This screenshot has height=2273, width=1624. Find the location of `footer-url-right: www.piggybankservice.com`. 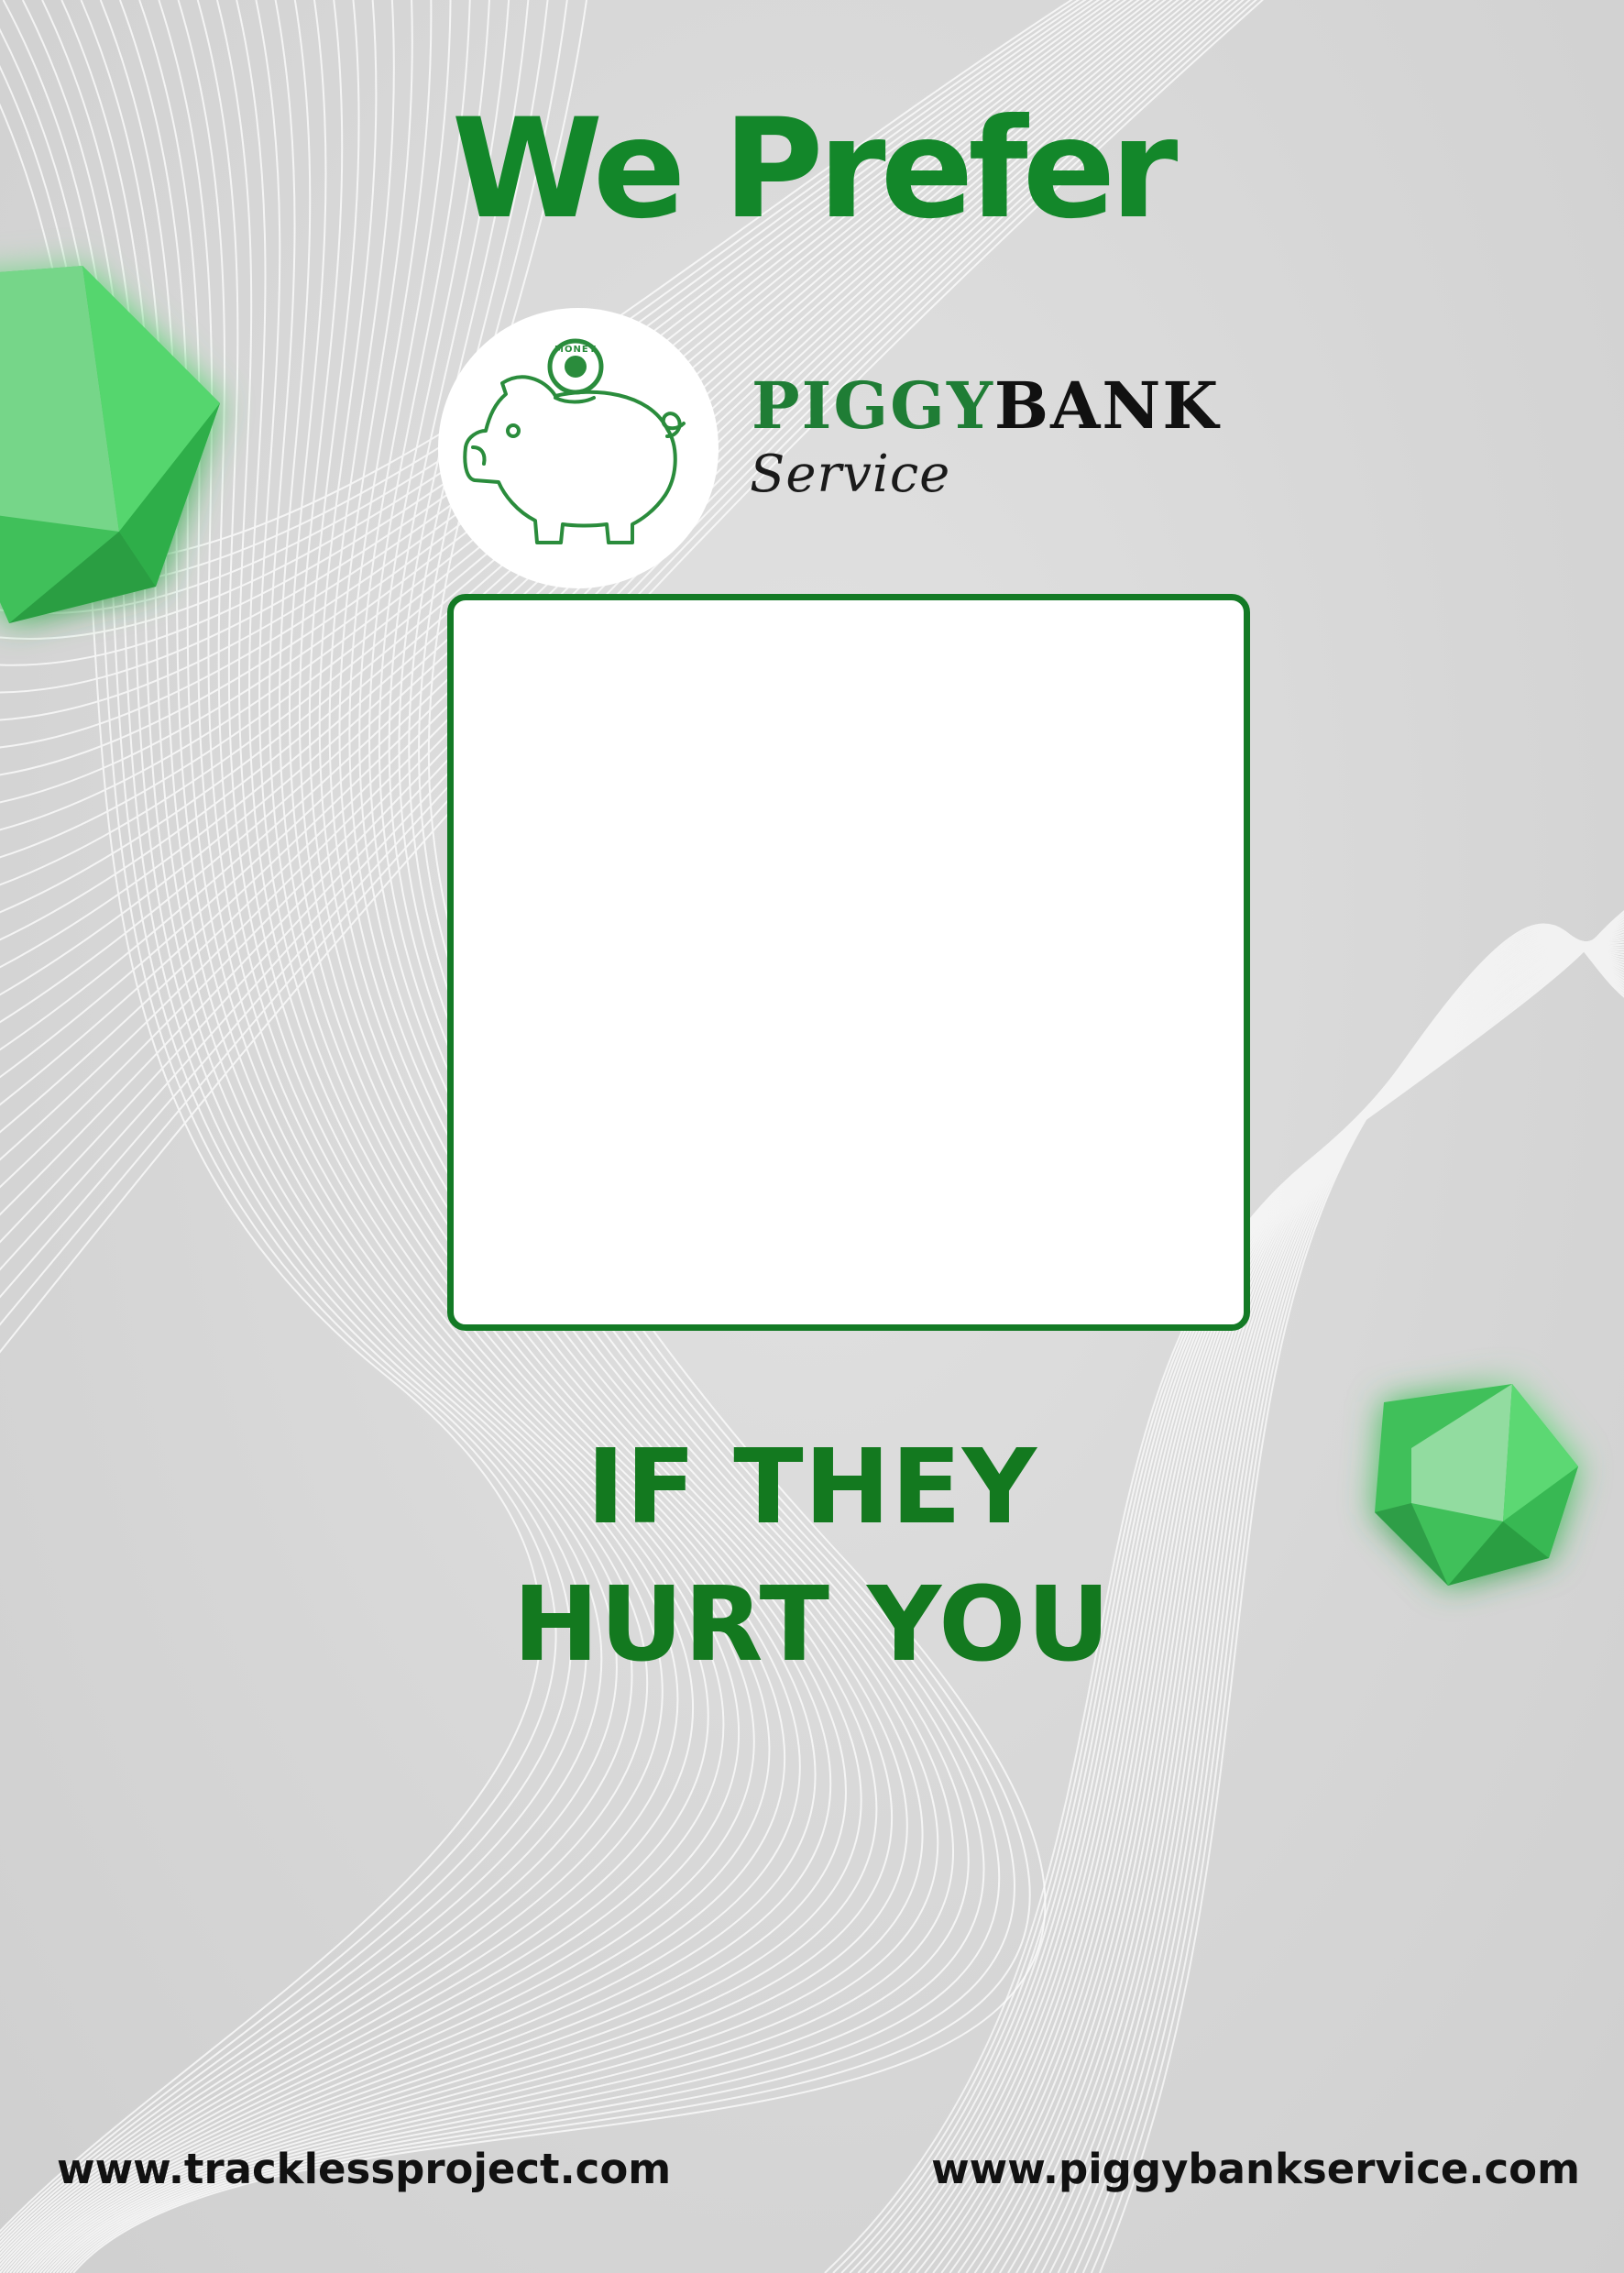

footer-url-right: www.piggybankservice.com is located at coordinates (1255, 2169).